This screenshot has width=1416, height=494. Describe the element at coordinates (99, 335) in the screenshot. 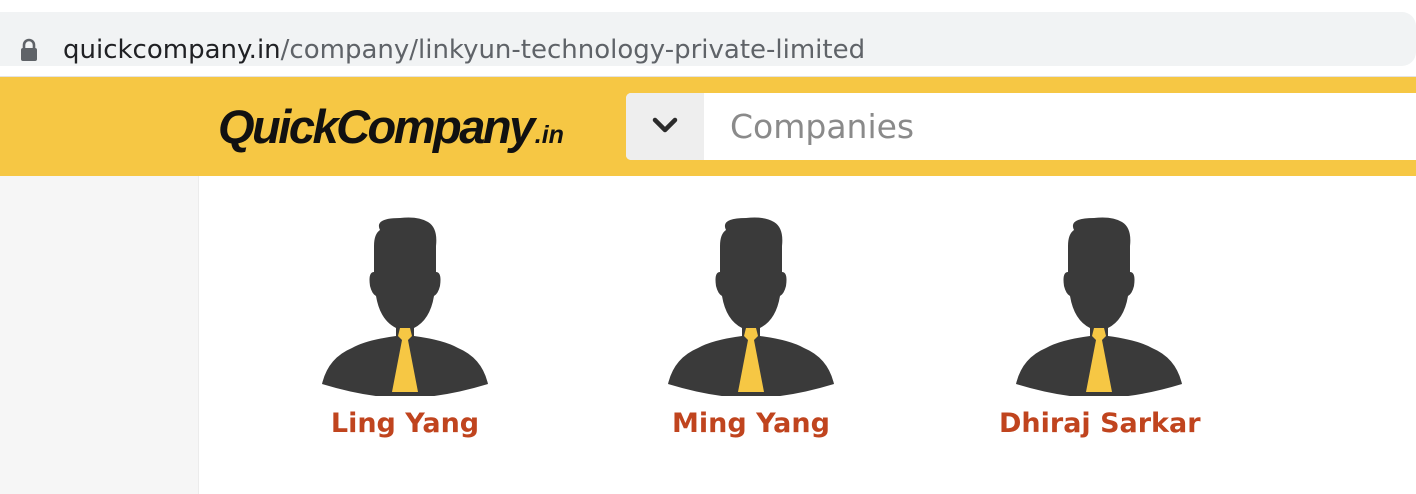

I see `left-sidebar` at that location.